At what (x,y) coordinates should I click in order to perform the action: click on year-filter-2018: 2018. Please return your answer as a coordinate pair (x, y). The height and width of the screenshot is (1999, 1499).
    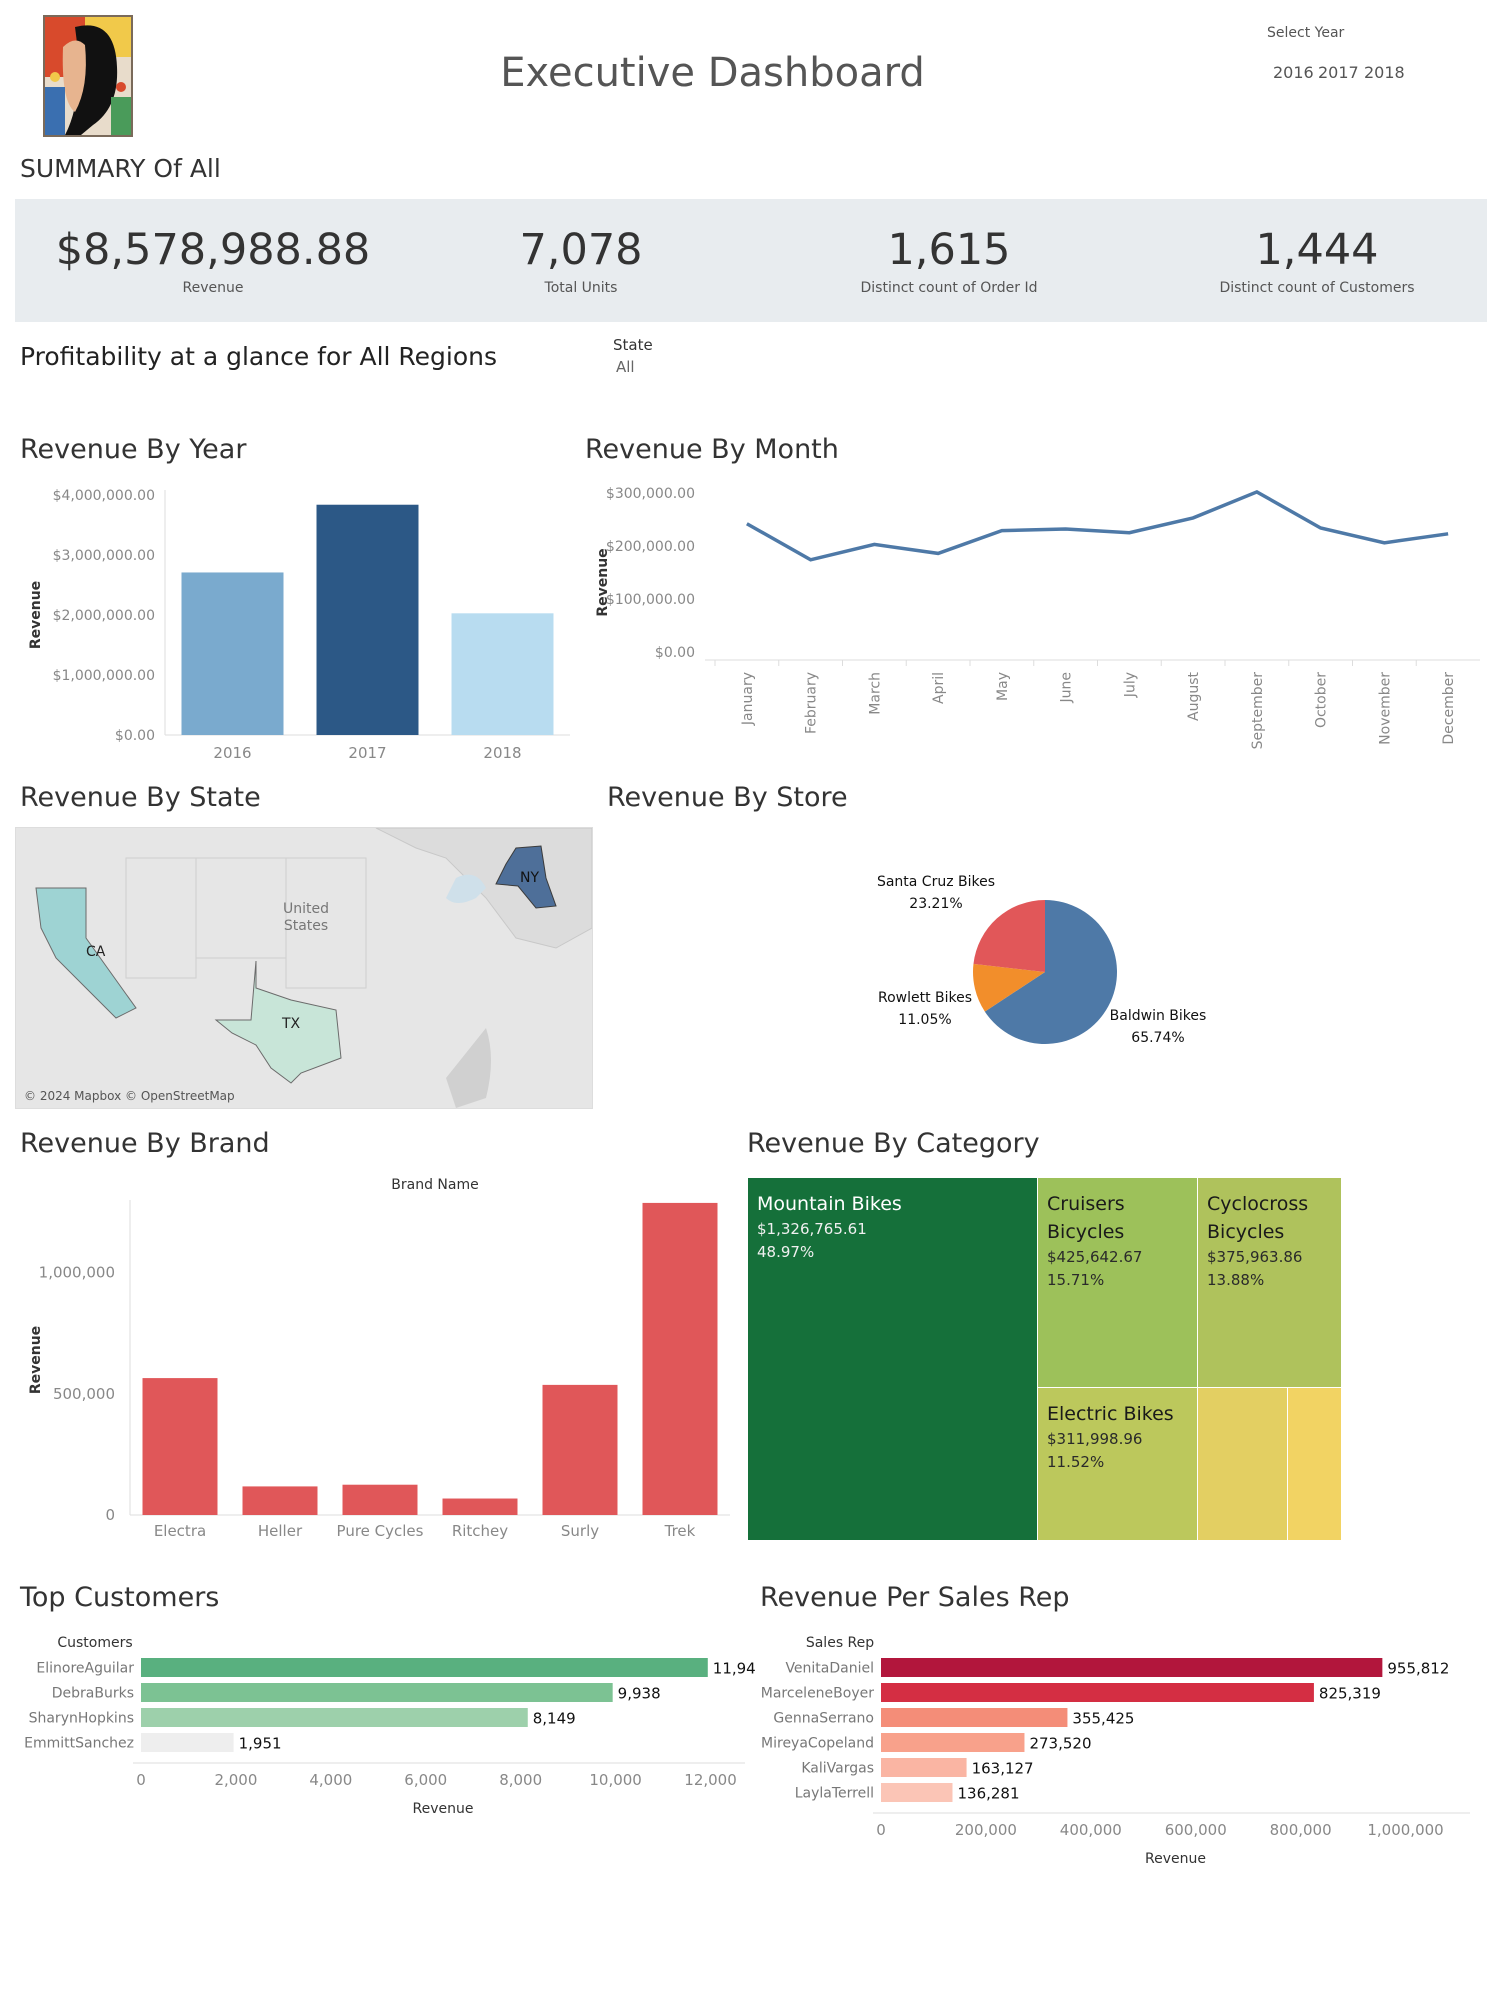
    Looking at the image, I should click on (1384, 72).